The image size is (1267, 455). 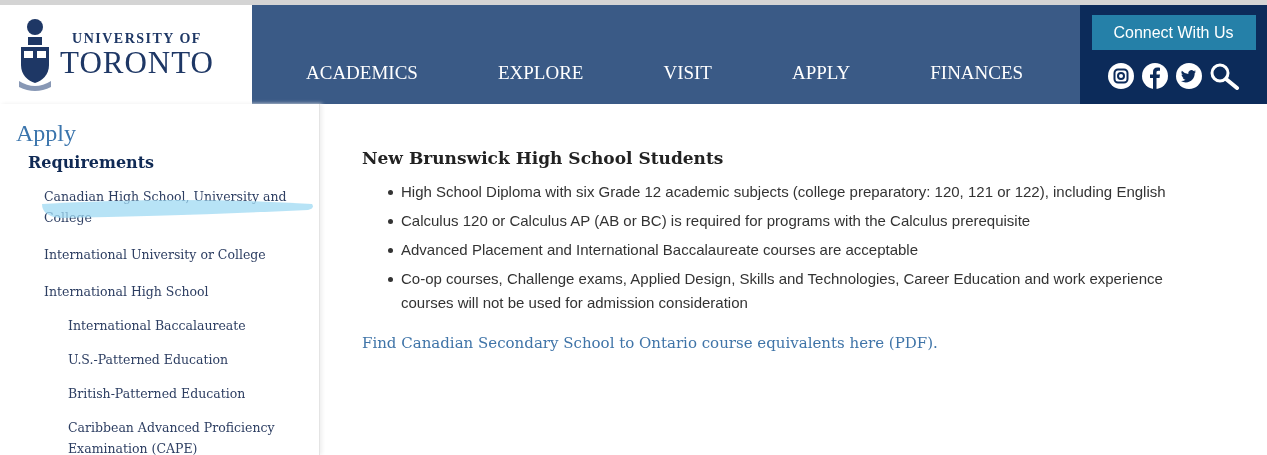 I want to click on sidebar-link: Caribbean Advanced Proficiency Examination (CAPE), so click(x=188, y=436).